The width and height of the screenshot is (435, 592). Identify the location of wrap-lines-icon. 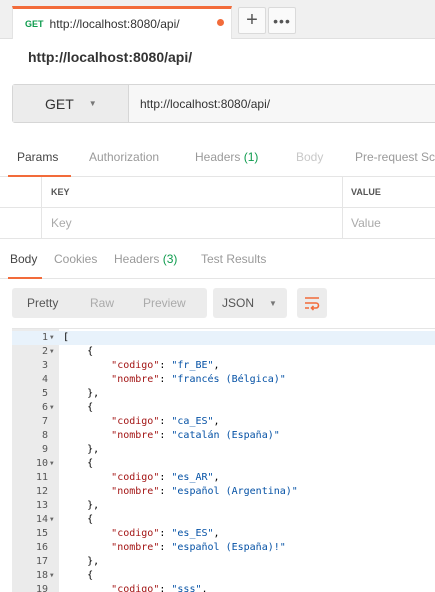
(312, 304).